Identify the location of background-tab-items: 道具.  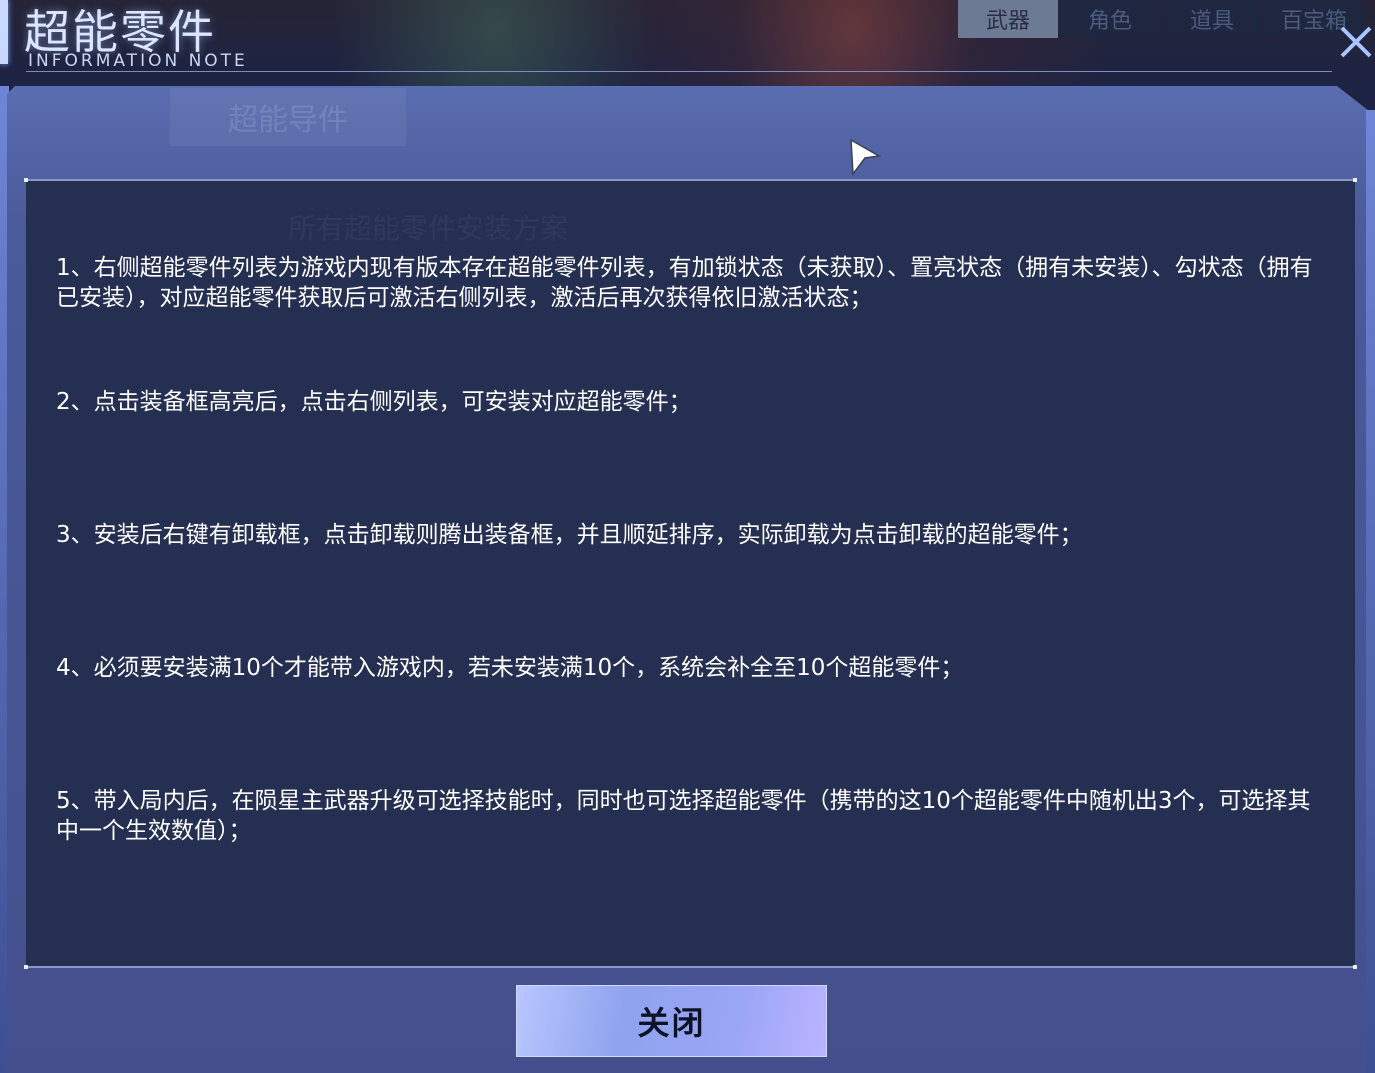
(1212, 19).